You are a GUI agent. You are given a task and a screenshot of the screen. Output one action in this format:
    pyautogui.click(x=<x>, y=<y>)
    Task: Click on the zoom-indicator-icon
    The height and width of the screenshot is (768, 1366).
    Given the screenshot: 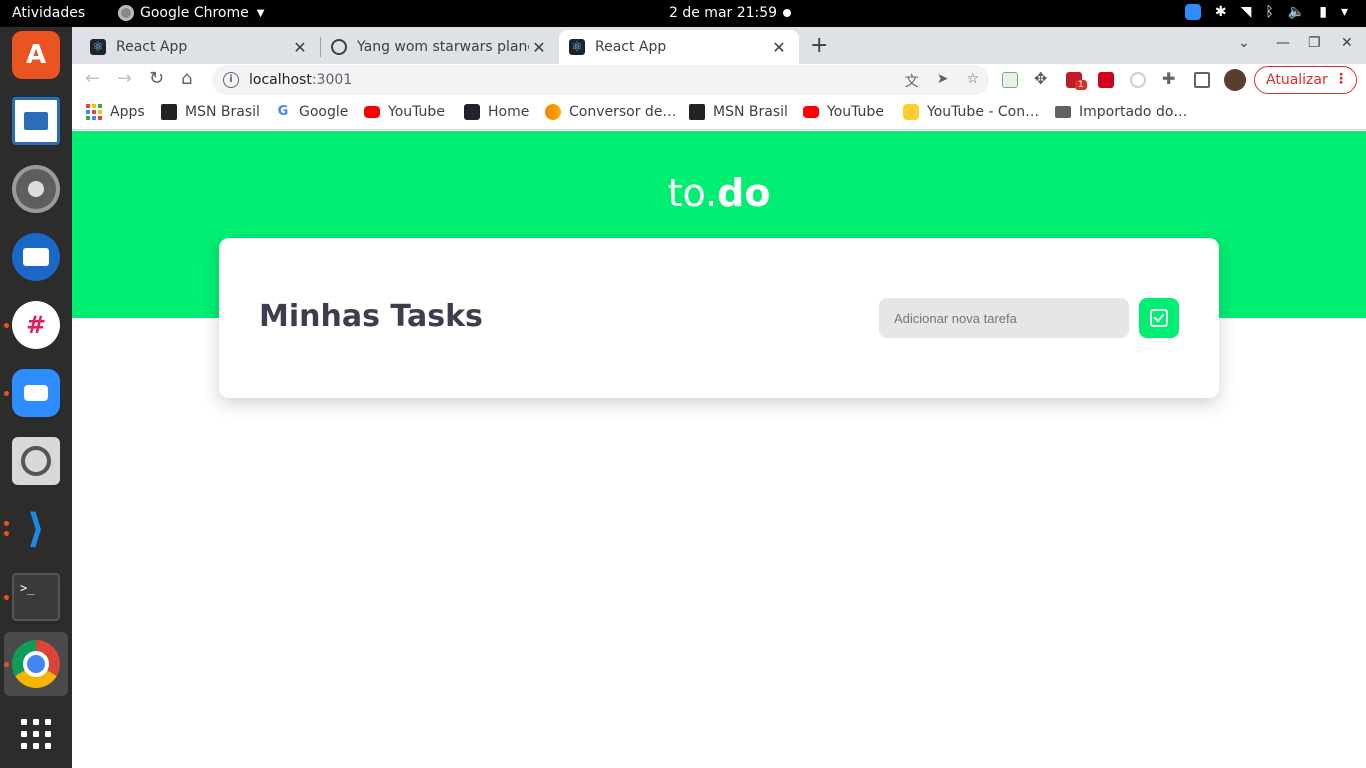 What is the action you would take?
    pyautogui.click(x=1192, y=12)
    